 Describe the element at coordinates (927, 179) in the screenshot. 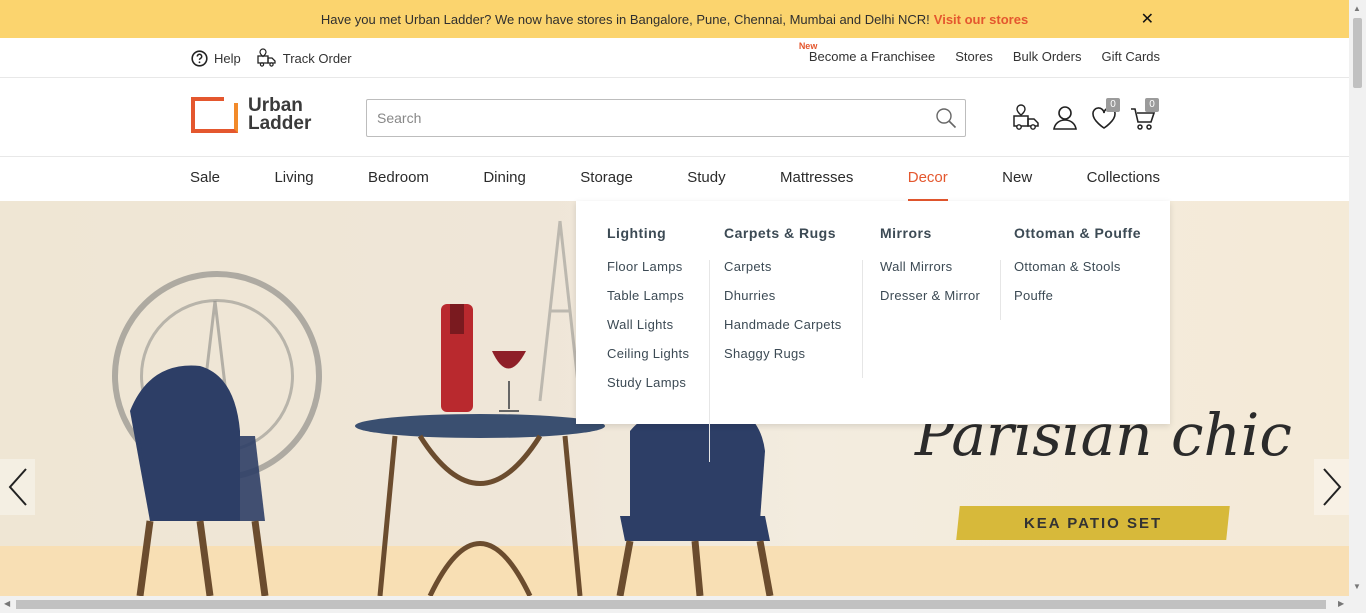

I see `nav-decor: Decor` at that location.